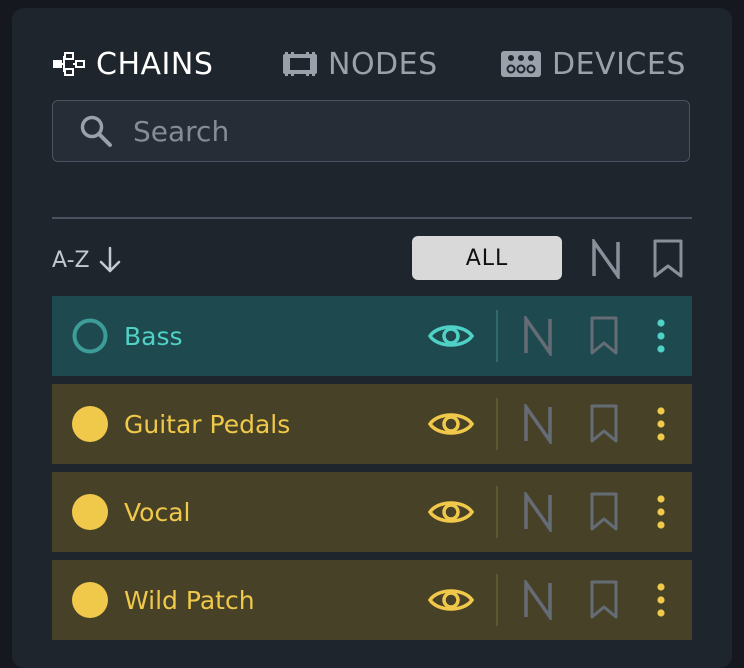 Image resolution: width=744 pixels, height=668 pixels. I want to click on chain-name: Guitar Pedals, so click(207, 424).